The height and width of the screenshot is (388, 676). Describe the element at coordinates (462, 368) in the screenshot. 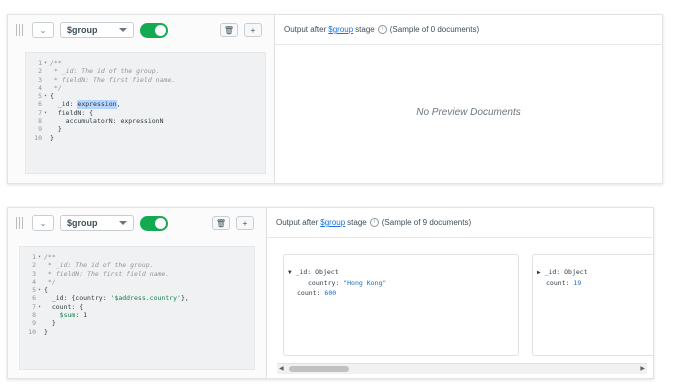

I see `horizontal-scrollbar: ◀ ▶` at that location.